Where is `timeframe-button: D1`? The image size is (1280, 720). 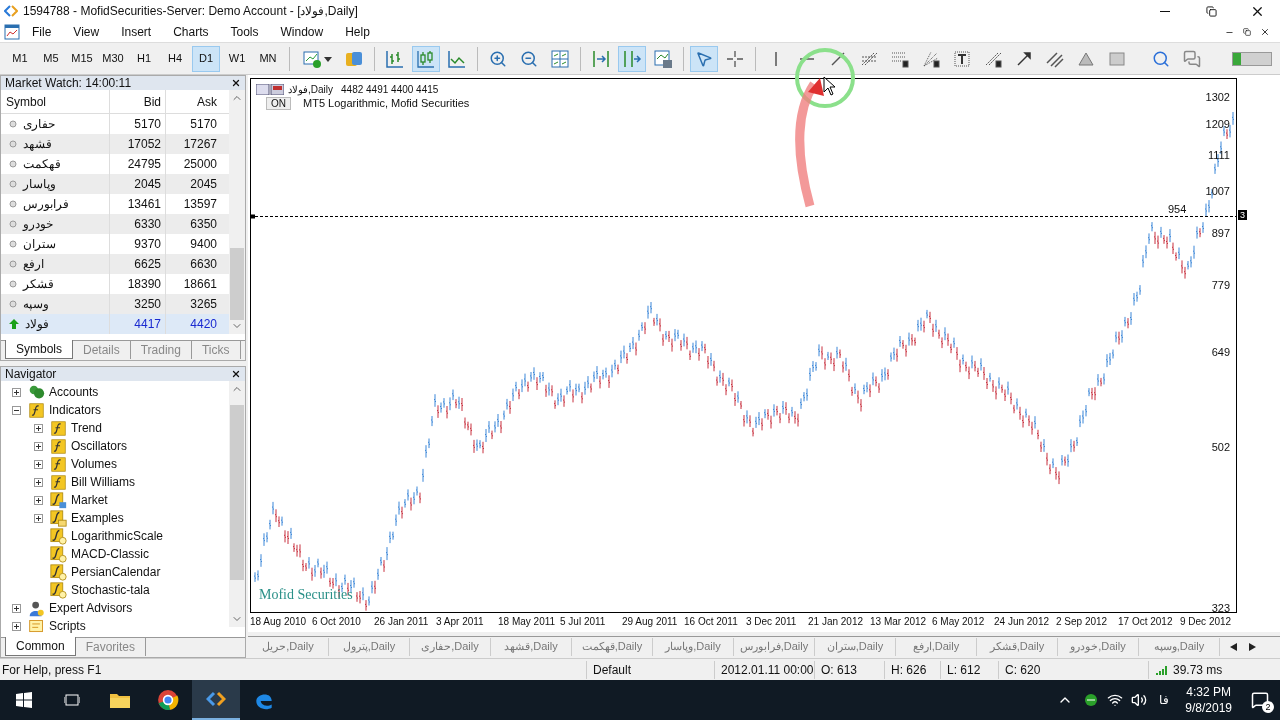
timeframe-button: D1 is located at coordinates (206, 58).